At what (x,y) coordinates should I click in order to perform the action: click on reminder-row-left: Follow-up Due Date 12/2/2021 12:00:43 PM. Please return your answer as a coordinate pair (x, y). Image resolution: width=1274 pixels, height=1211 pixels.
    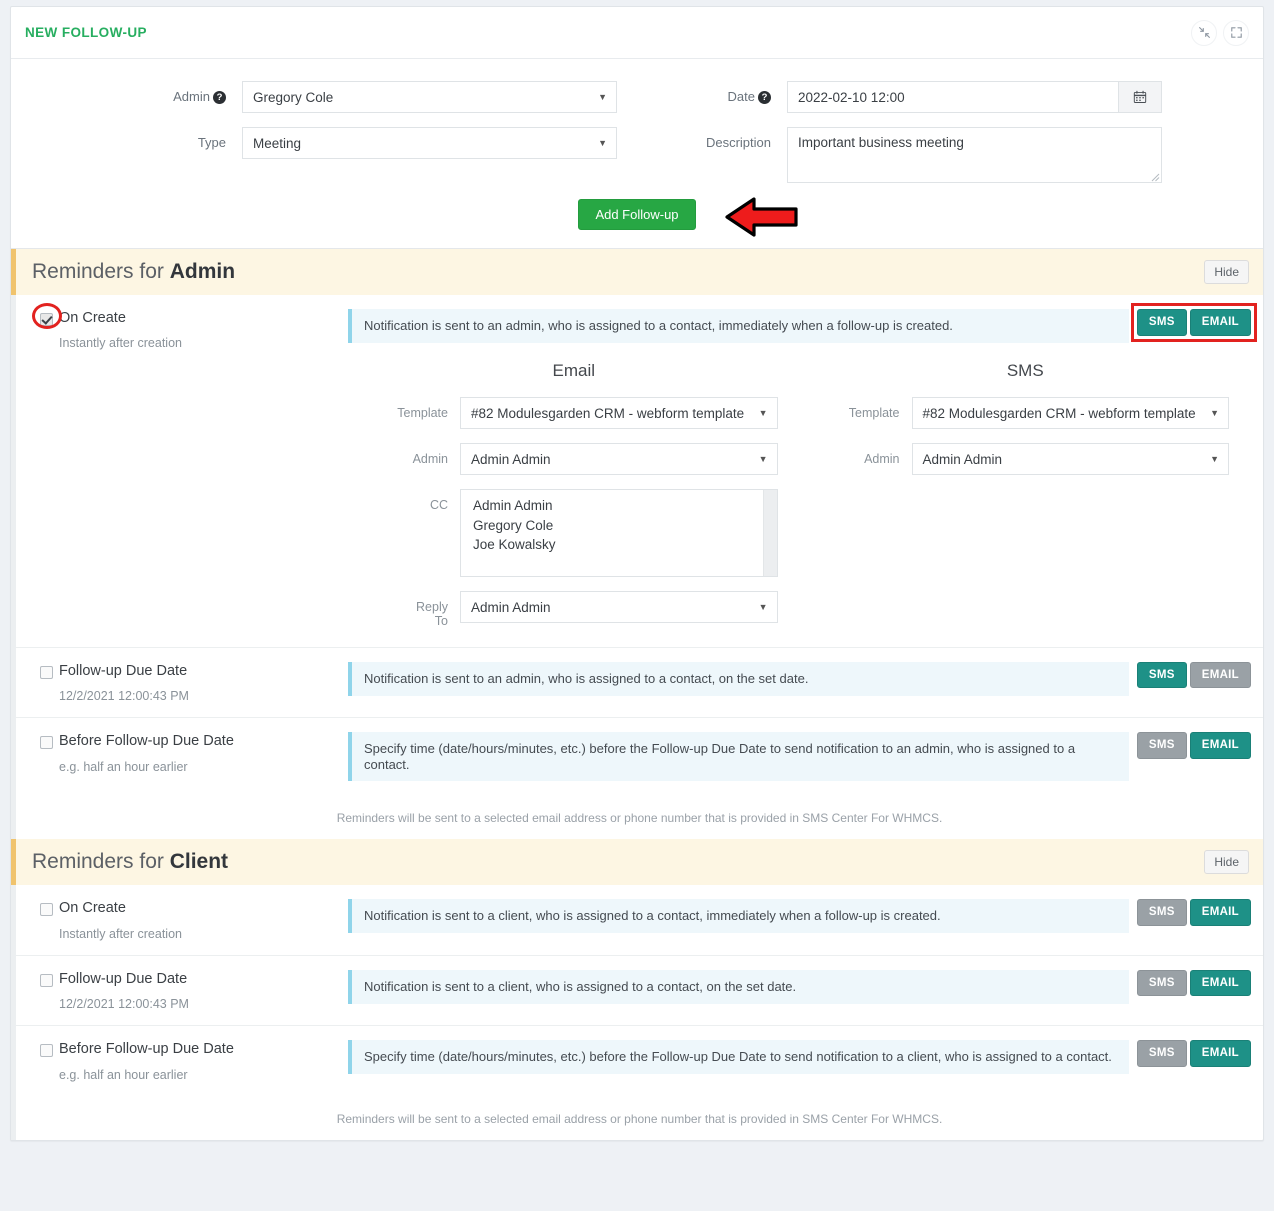
    Looking at the image, I should click on (188, 990).